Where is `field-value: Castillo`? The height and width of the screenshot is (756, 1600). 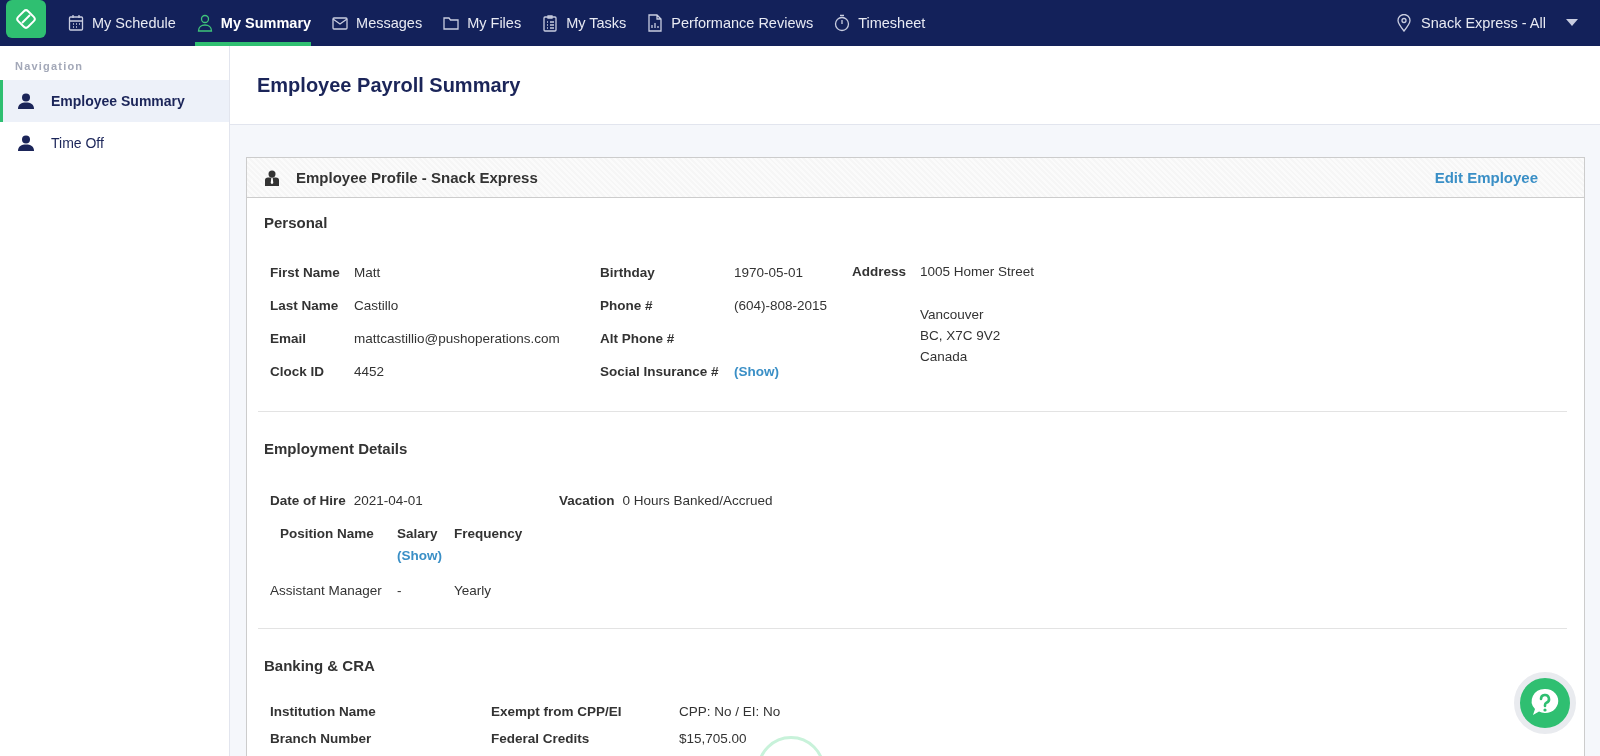 field-value: Castillo is located at coordinates (376, 305).